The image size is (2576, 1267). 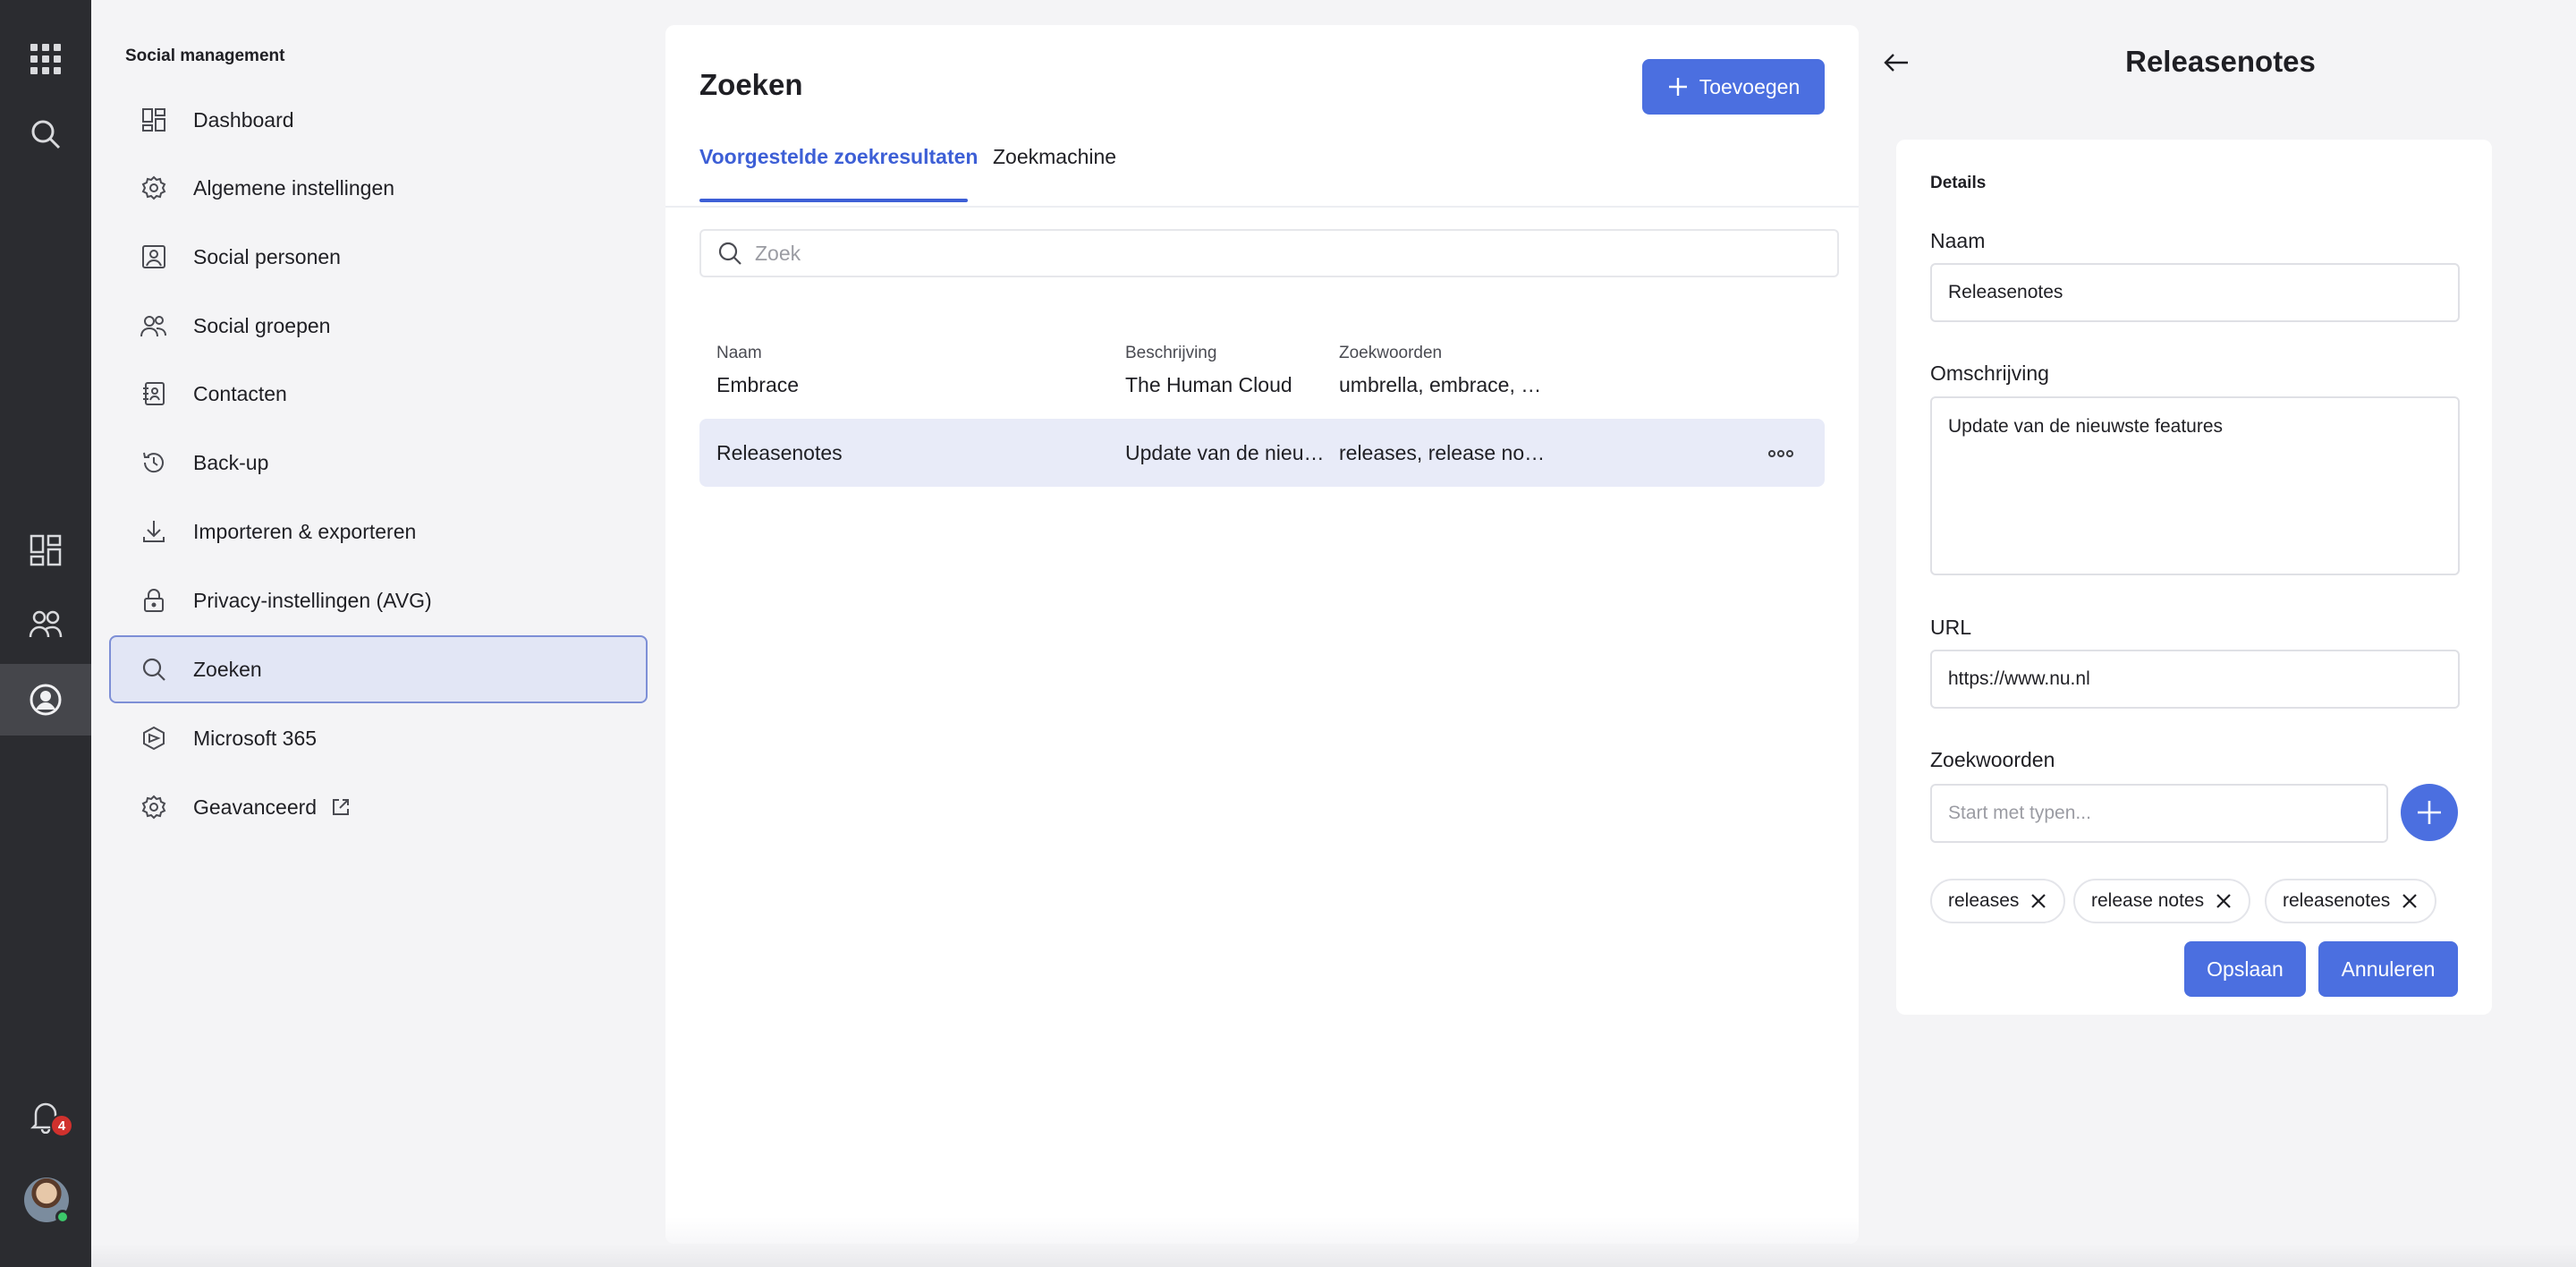 What do you see at coordinates (153, 462) in the screenshot?
I see `history-icon` at bounding box center [153, 462].